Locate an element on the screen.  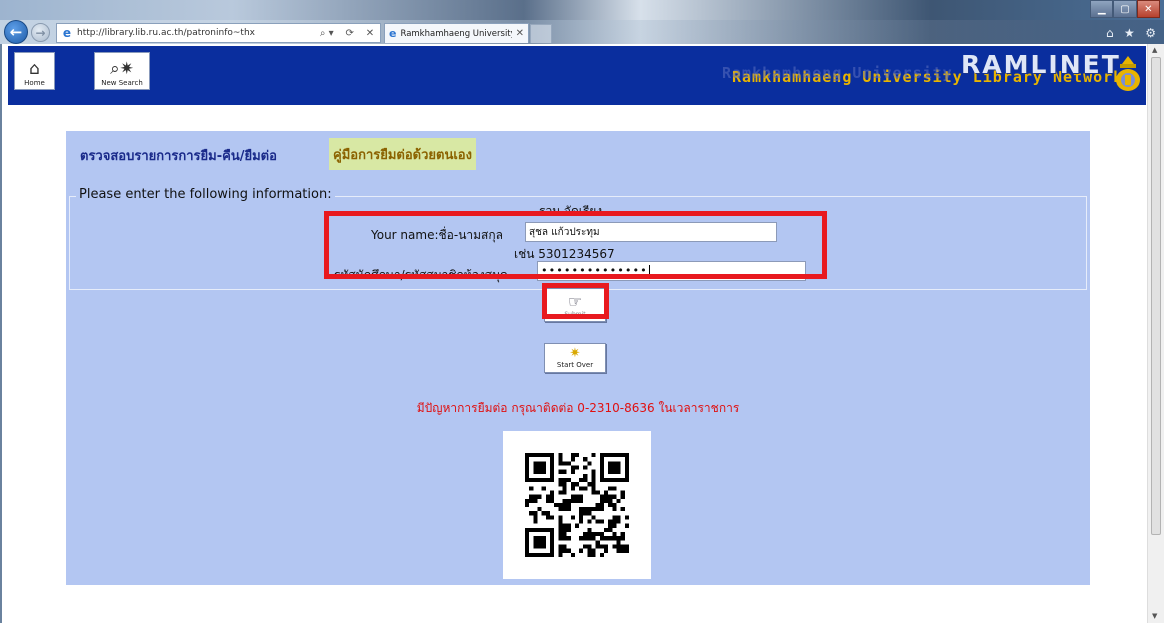
qr-code-container is located at coordinates (577, 505).